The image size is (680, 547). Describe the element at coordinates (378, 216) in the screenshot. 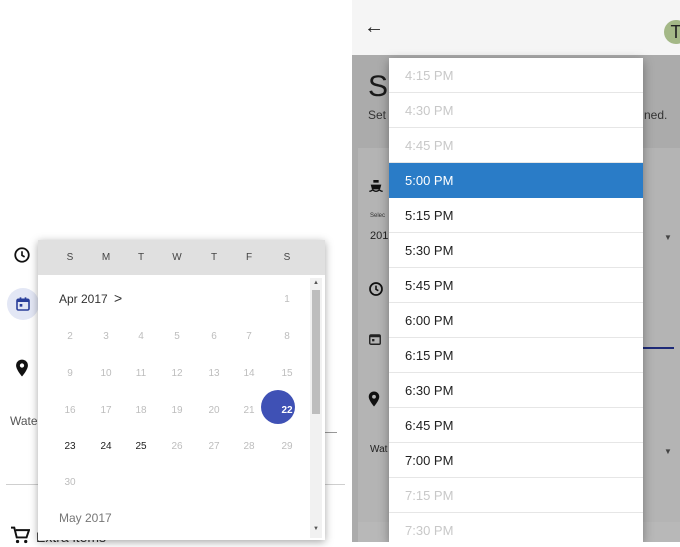

I see `select-label: Selec` at that location.